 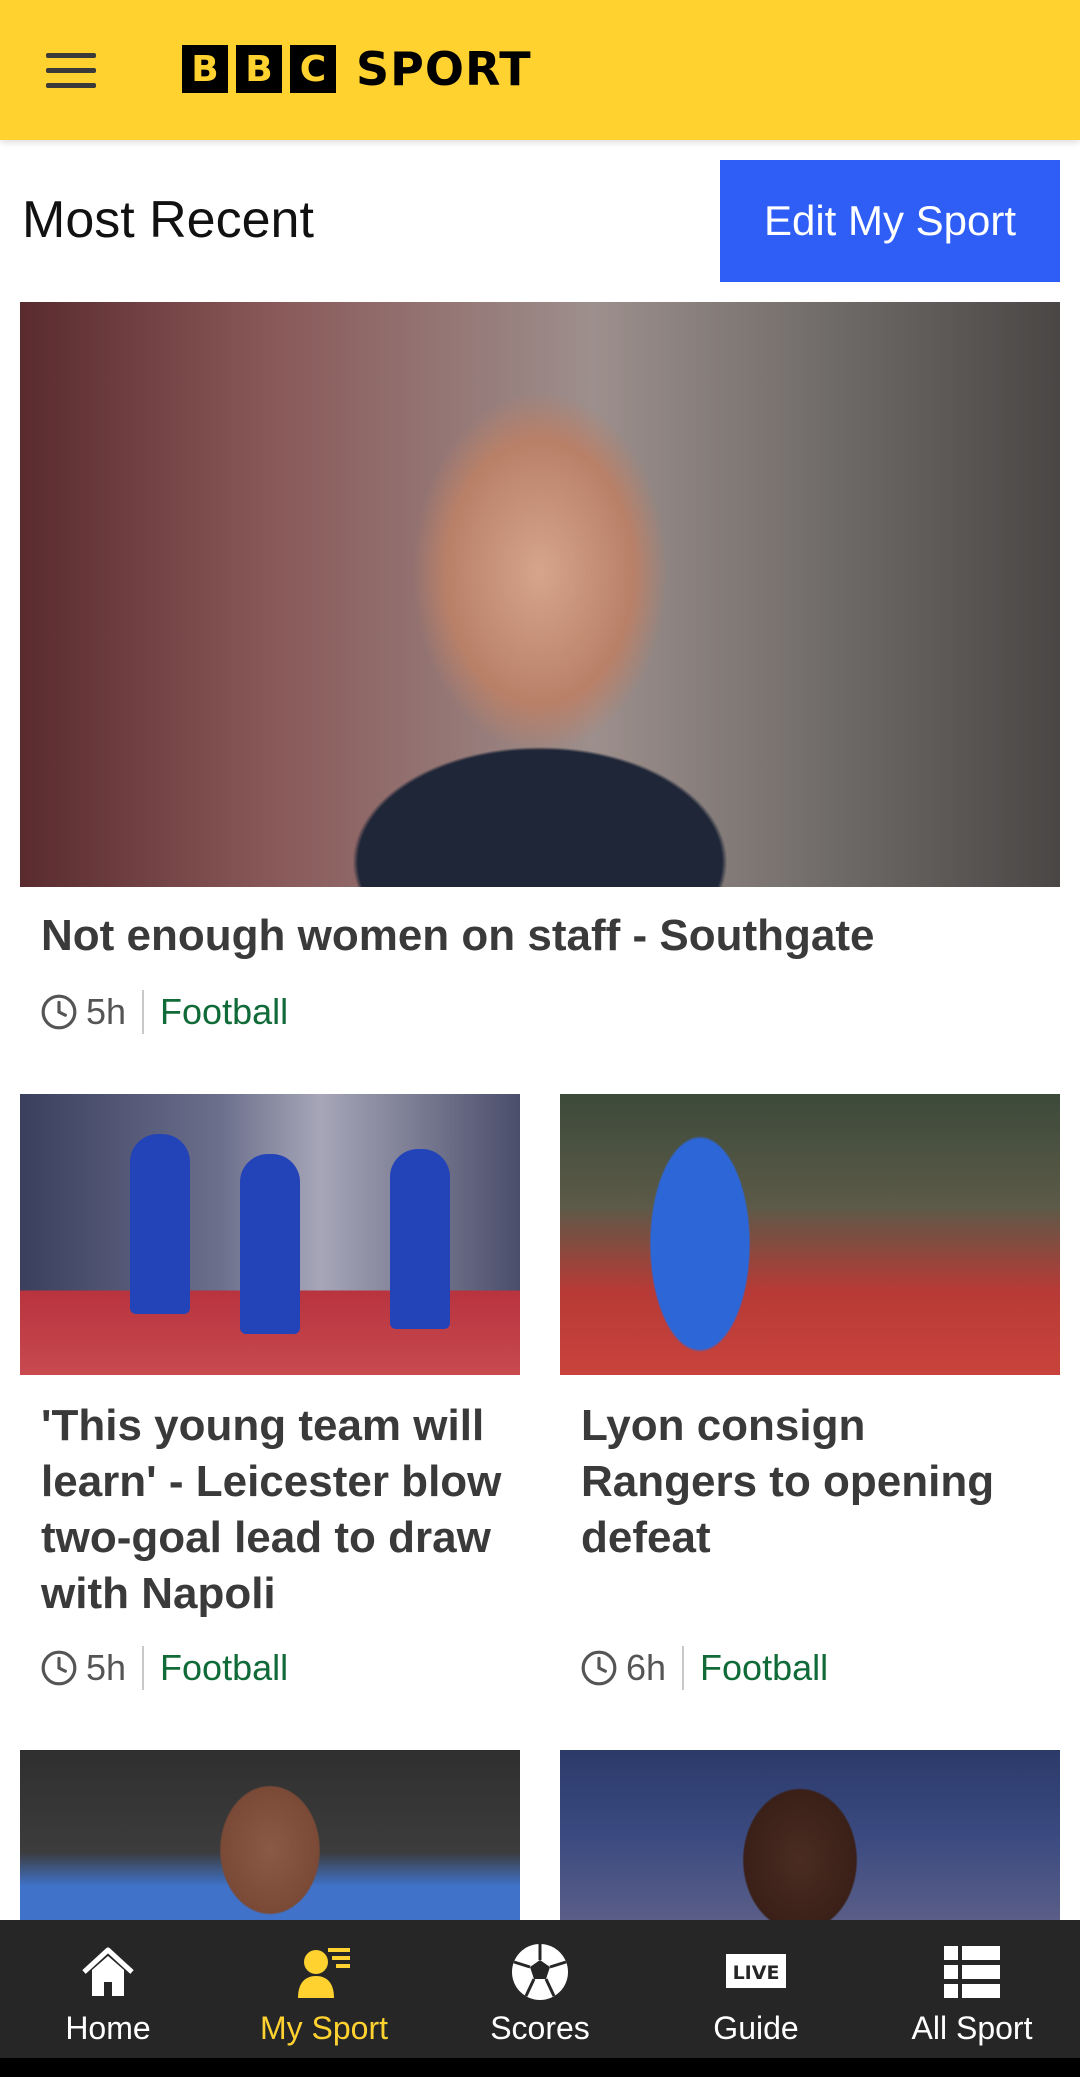 I want to click on nav-label: All Sport, so click(x=972, y=2028).